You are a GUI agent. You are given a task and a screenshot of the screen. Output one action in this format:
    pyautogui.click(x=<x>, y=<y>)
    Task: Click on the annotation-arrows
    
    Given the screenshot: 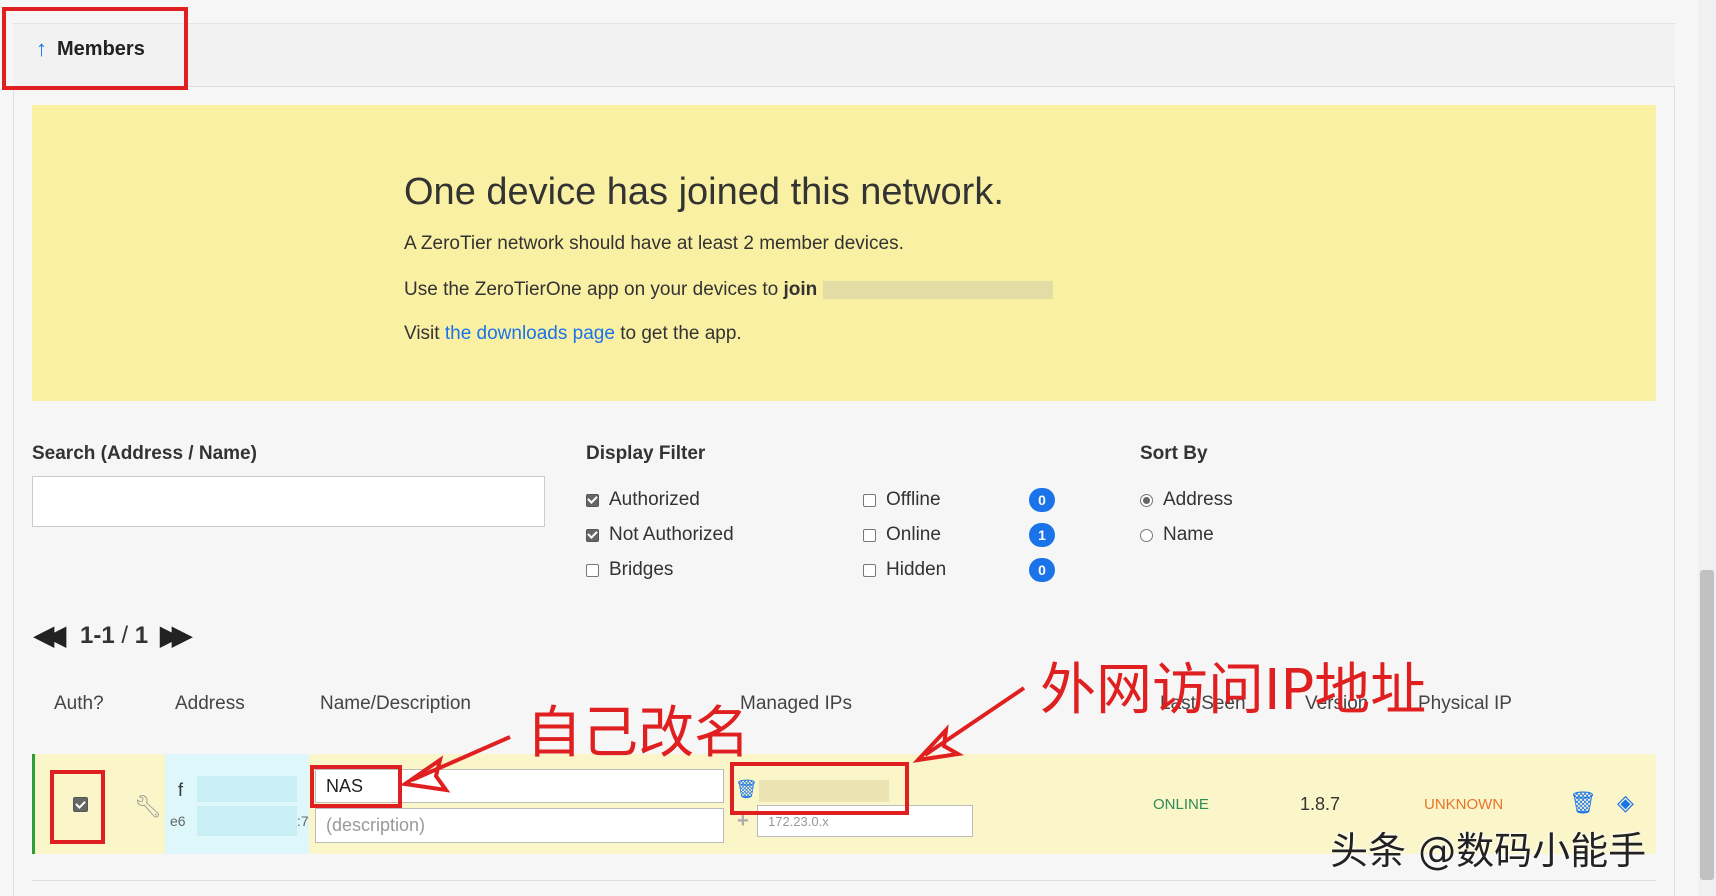 What is the action you would take?
    pyautogui.click(x=712, y=739)
    